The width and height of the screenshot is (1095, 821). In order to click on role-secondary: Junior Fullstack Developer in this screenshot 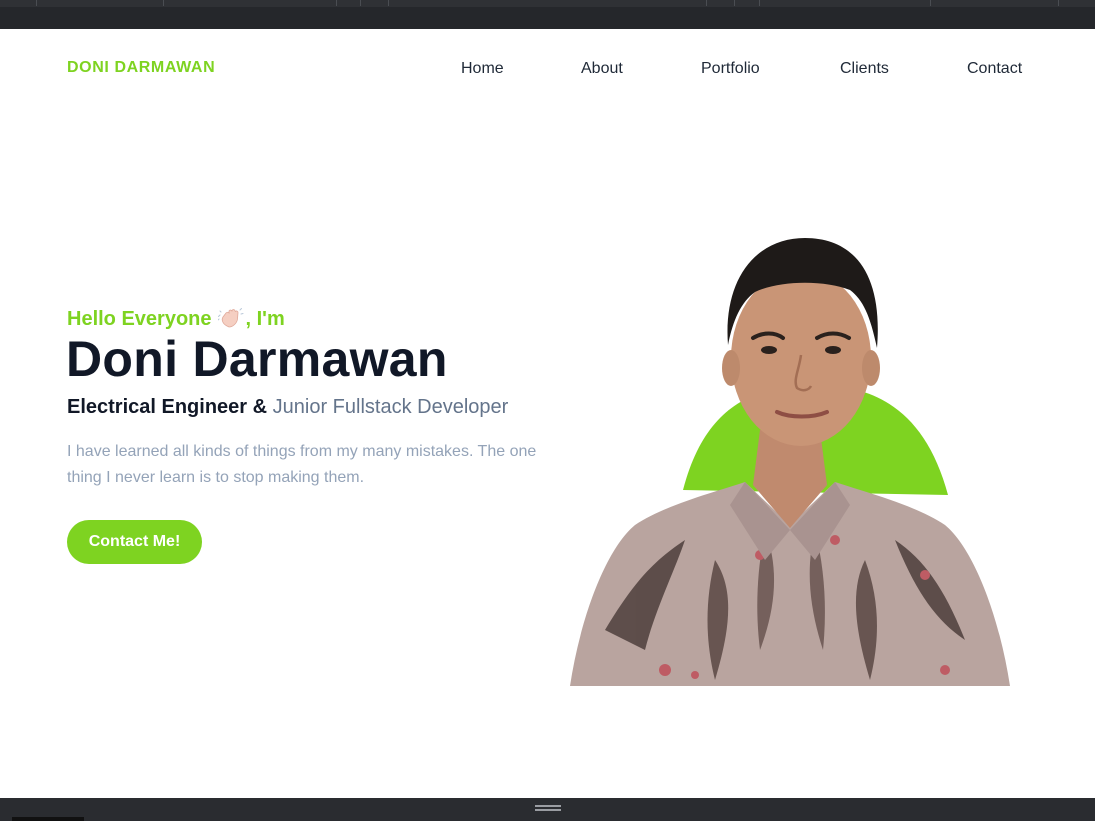, I will do `click(390, 407)`.